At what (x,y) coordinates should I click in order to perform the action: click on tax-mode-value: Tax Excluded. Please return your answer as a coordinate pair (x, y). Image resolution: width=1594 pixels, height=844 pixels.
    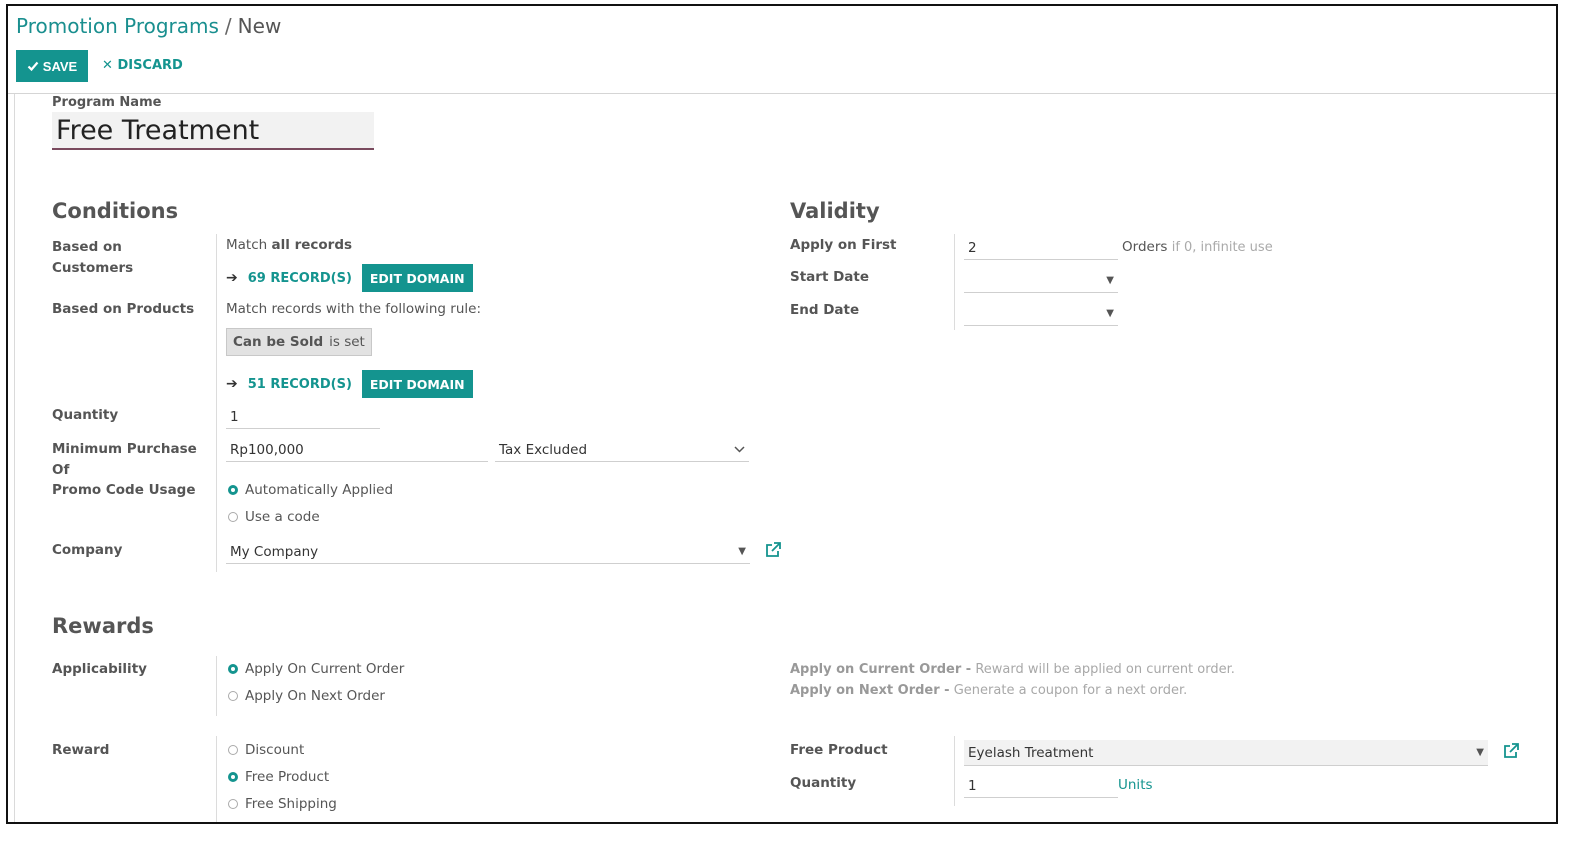
    Looking at the image, I should click on (543, 449).